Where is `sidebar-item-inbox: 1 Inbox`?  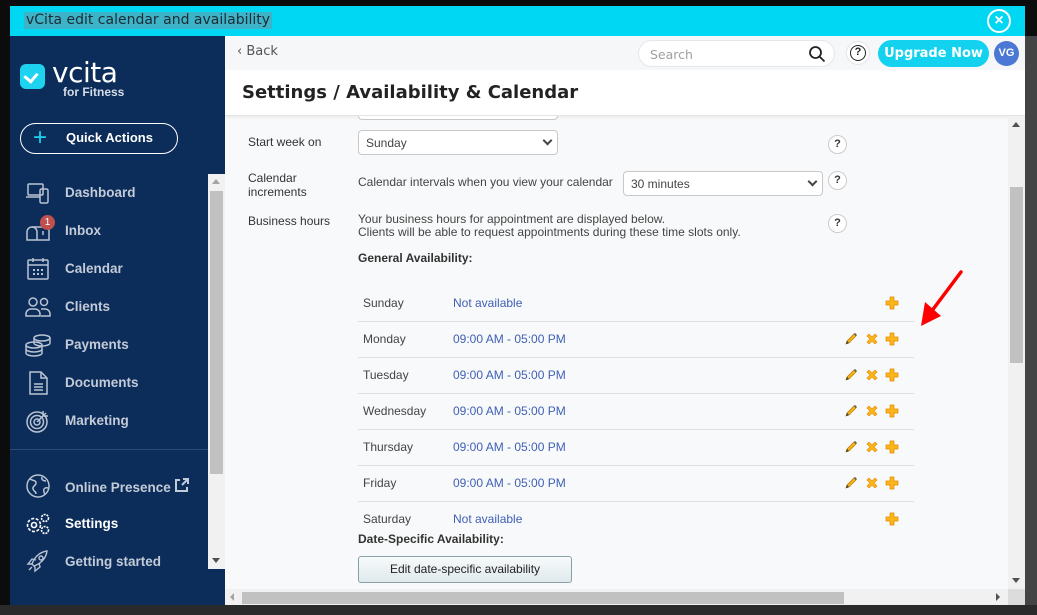 sidebar-item-inbox: 1 Inbox is located at coordinates (109, 231).